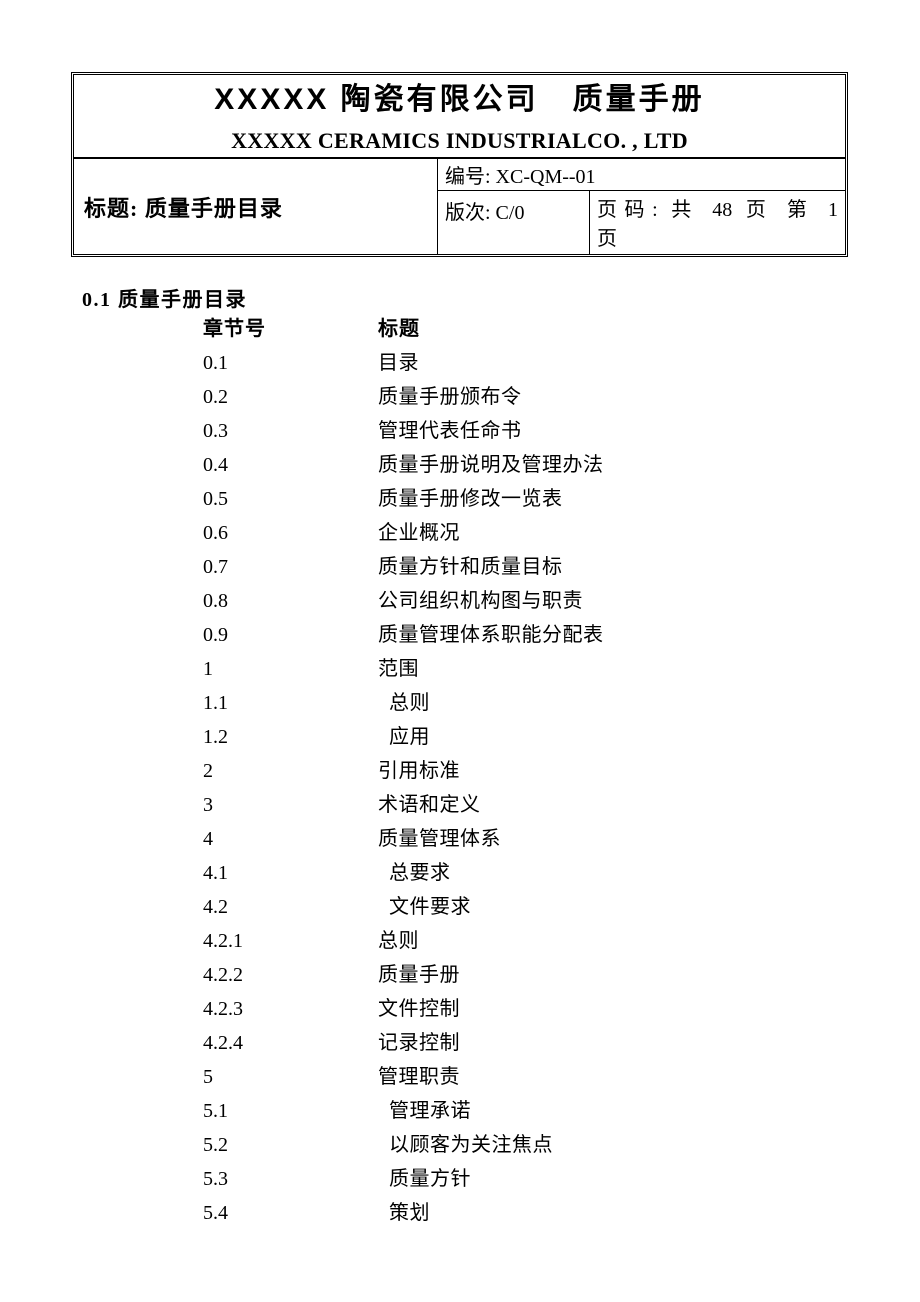 This screenshot has height=1302, width=920. Describe the element at coordinates (223, 1009) in the screenshot. I see `toc-row-number: 4.2.3` at that location.